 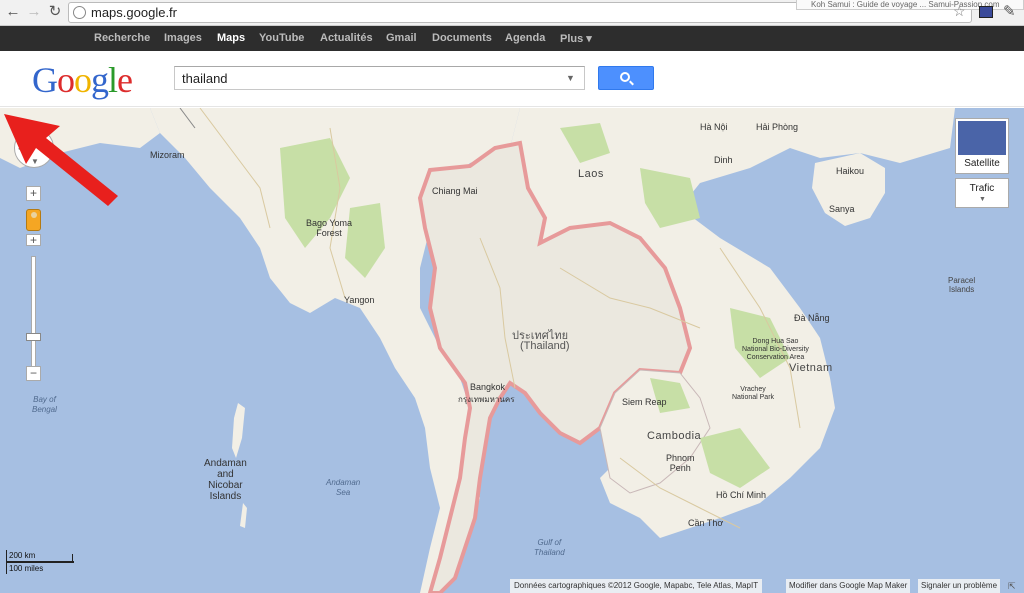 I want to click on logo-letter: l, so click(x=113, y=80).